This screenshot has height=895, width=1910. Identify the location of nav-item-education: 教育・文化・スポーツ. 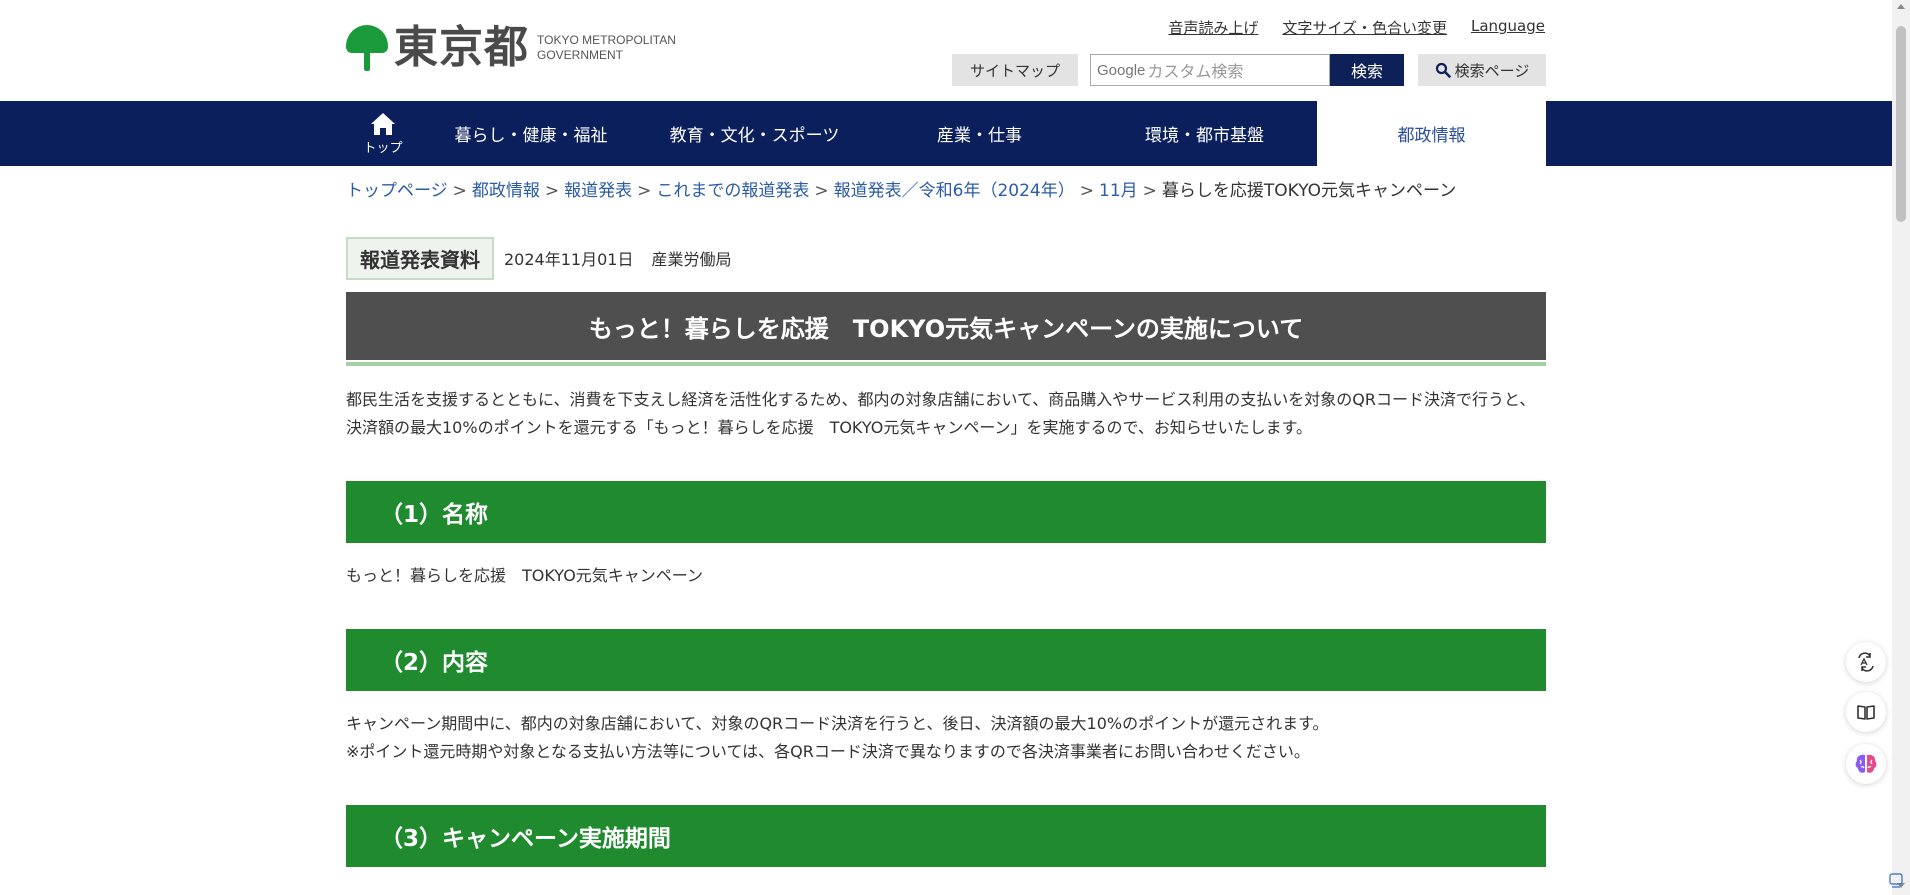
(754, 133).